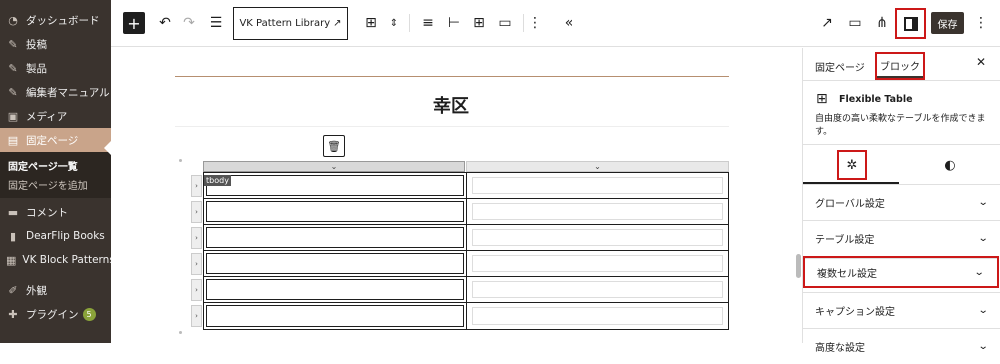 This screenshot has width=1000, height=364. Describe the element at coordinates (217, 180) in the screenshot. I see `tbody-tag: tbody` at that location.